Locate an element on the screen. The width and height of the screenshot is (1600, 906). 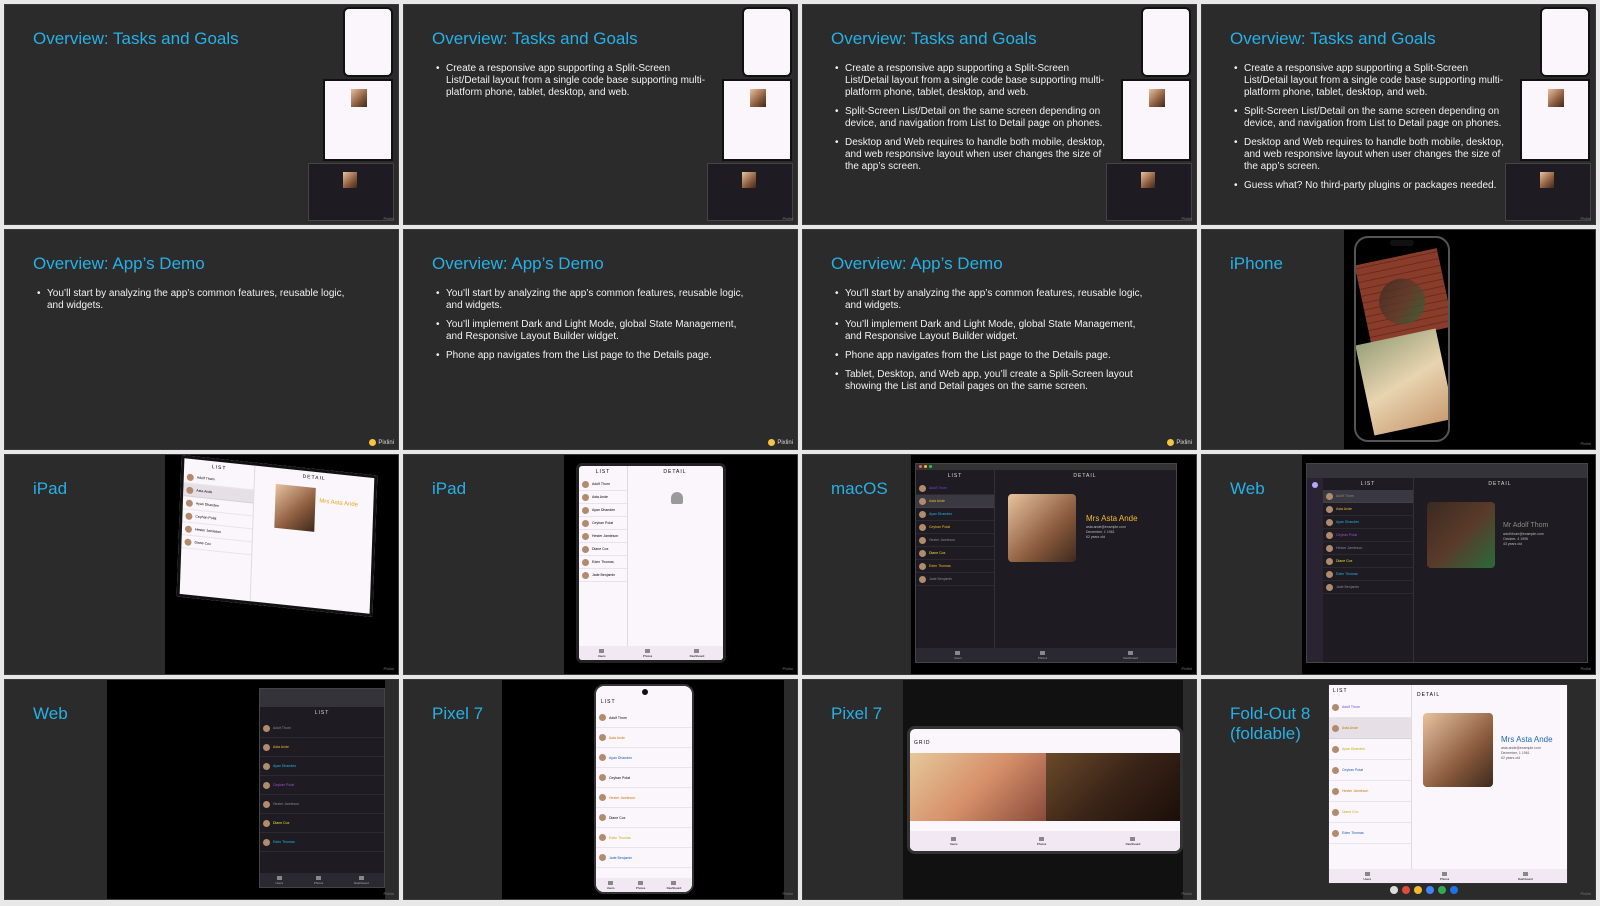
brand-icon is located at coordinates (772, 442).